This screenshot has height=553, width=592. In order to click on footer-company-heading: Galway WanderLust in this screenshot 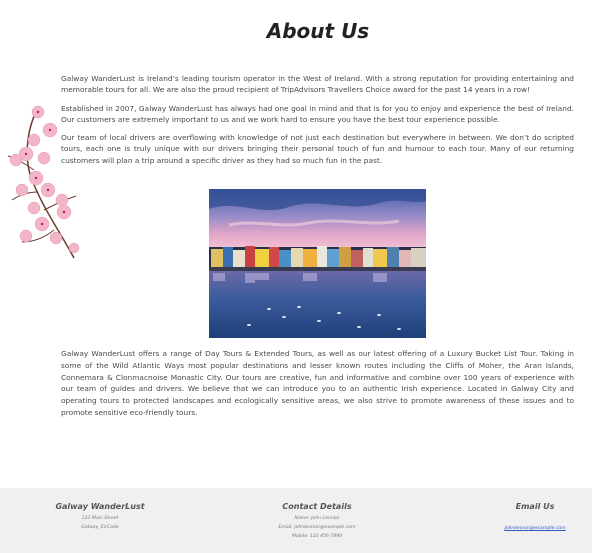, I will do `click(100, 506)`.